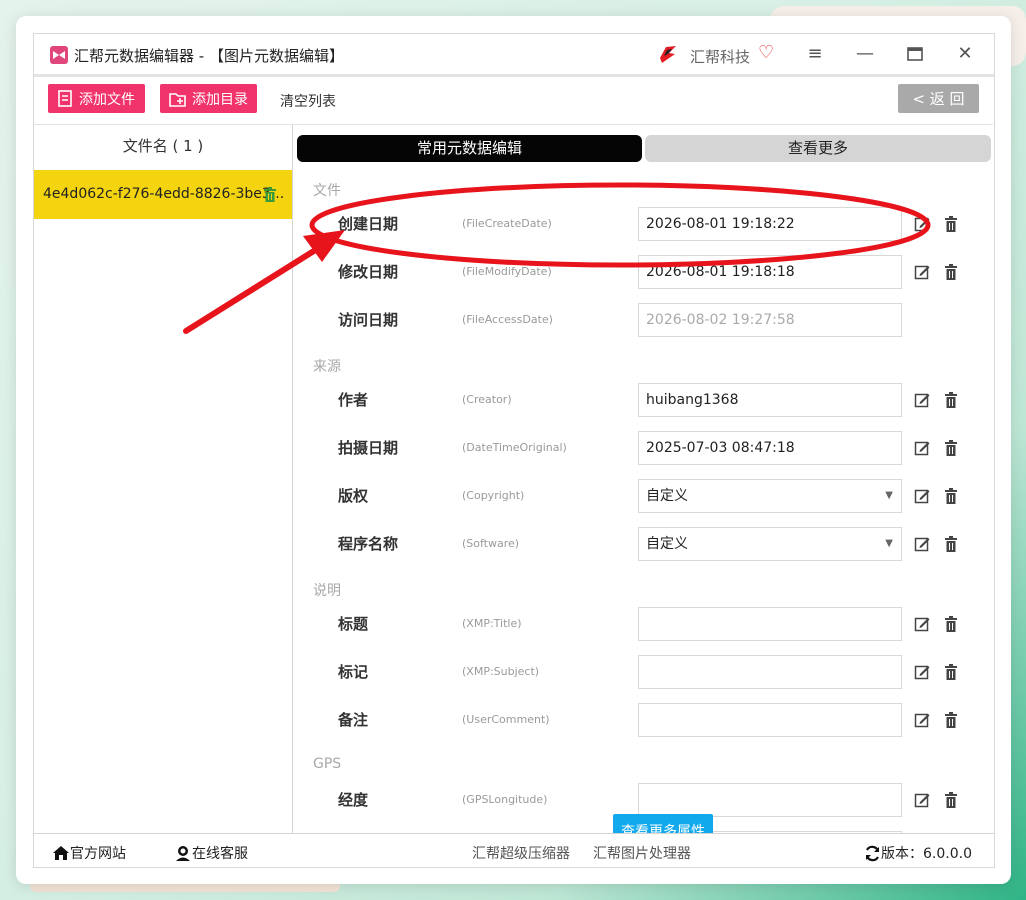  What do you see at coordinates (770, 496) in the screenshot?
I see `copyright-select: 自定义 ▼` at bounding box center [770, 496].